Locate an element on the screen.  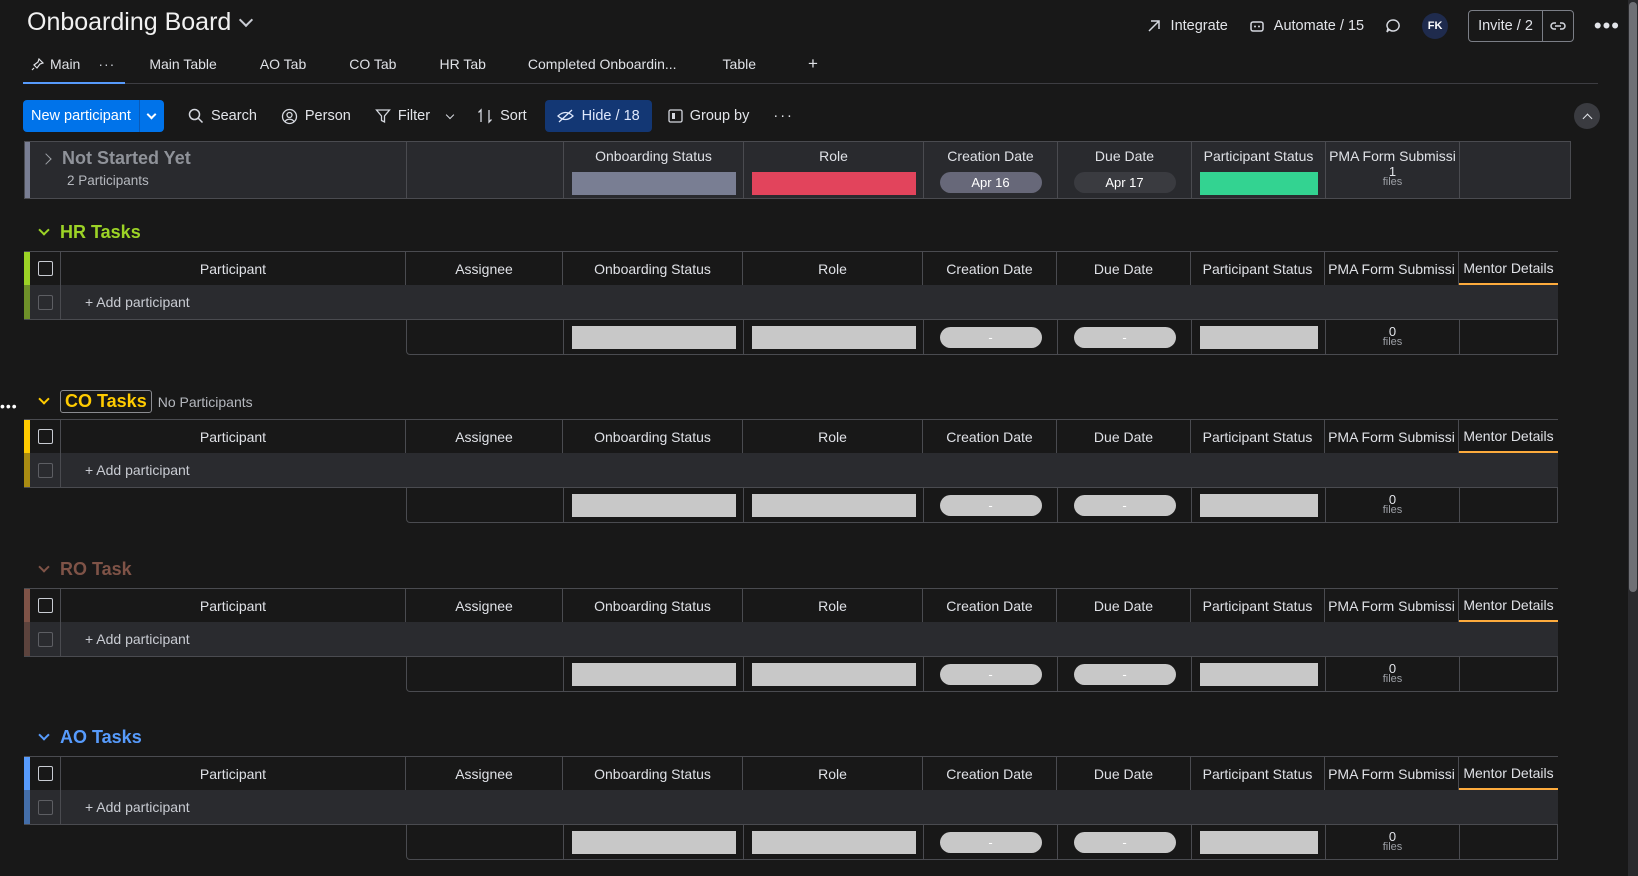
group-name: Not Started Yet is located at coordinates (126, 158).